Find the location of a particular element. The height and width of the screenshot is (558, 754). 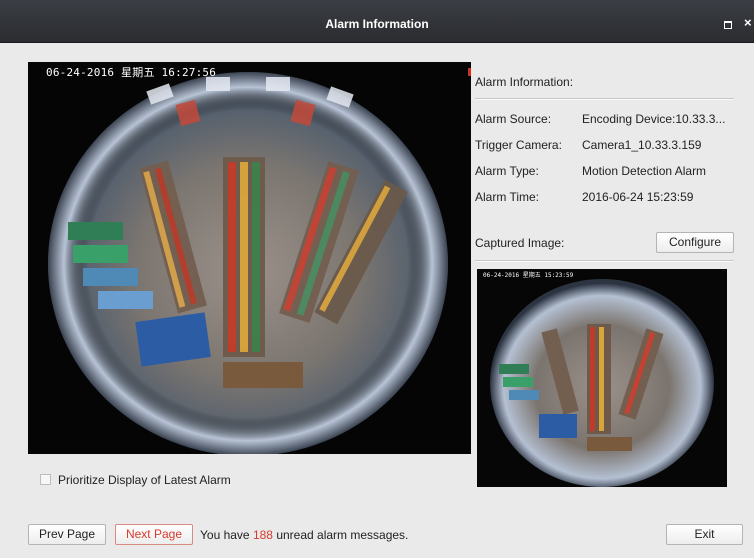

prev-page-button: Prev Page is located at coordinates (67, 534).